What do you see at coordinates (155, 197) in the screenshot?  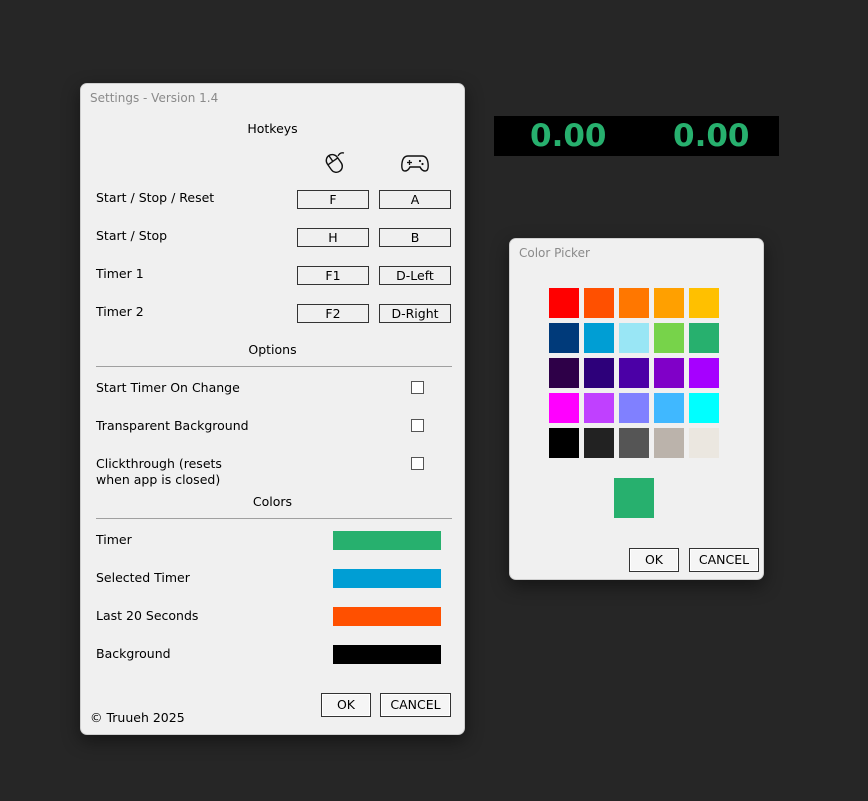 I see `hotkey-label-start-stop-reset: Start / Stop / Reset` at bounding box center [155, 197].